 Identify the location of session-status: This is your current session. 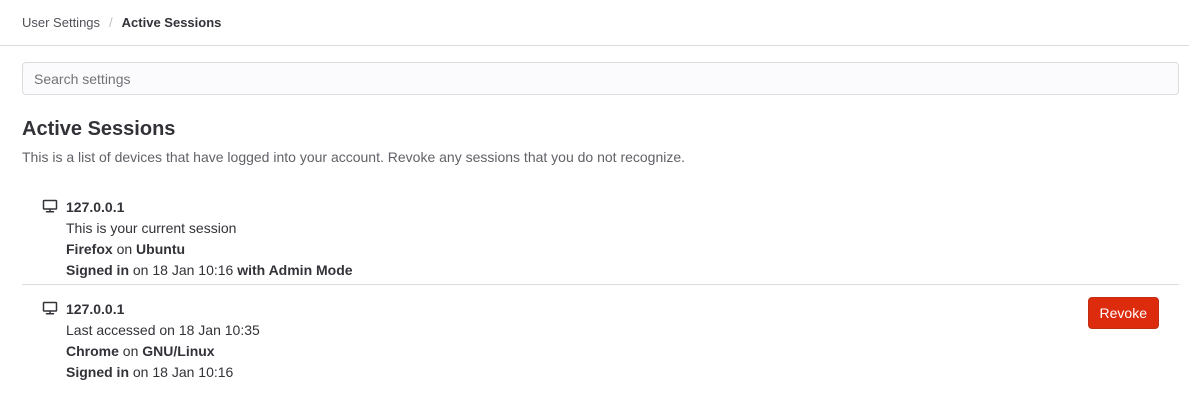
(151, 228).